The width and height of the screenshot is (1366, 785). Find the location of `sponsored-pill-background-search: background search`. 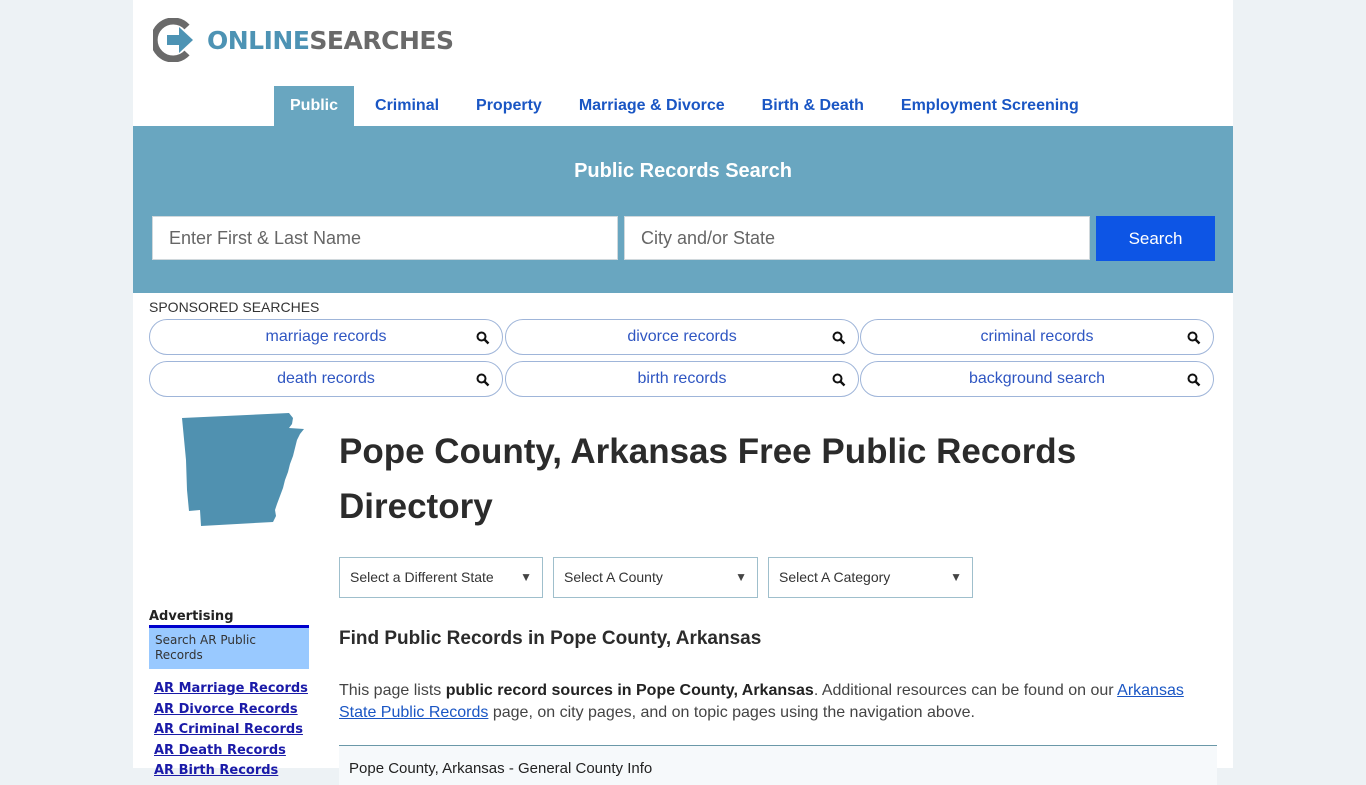

sponsored-pill-background-search: background search is located at coordinates (1037, 379).